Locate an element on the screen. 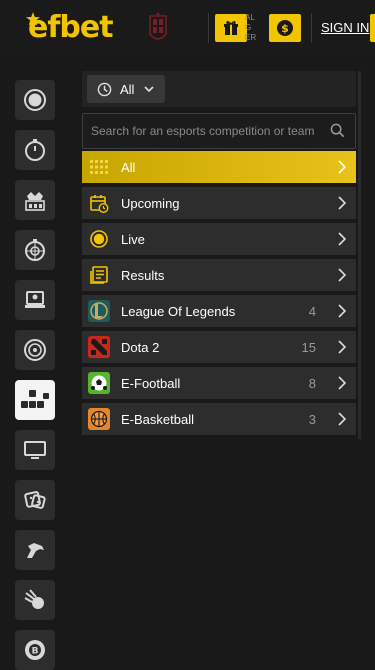  menu-item-count: 15 is located at coordinates (308, 347).